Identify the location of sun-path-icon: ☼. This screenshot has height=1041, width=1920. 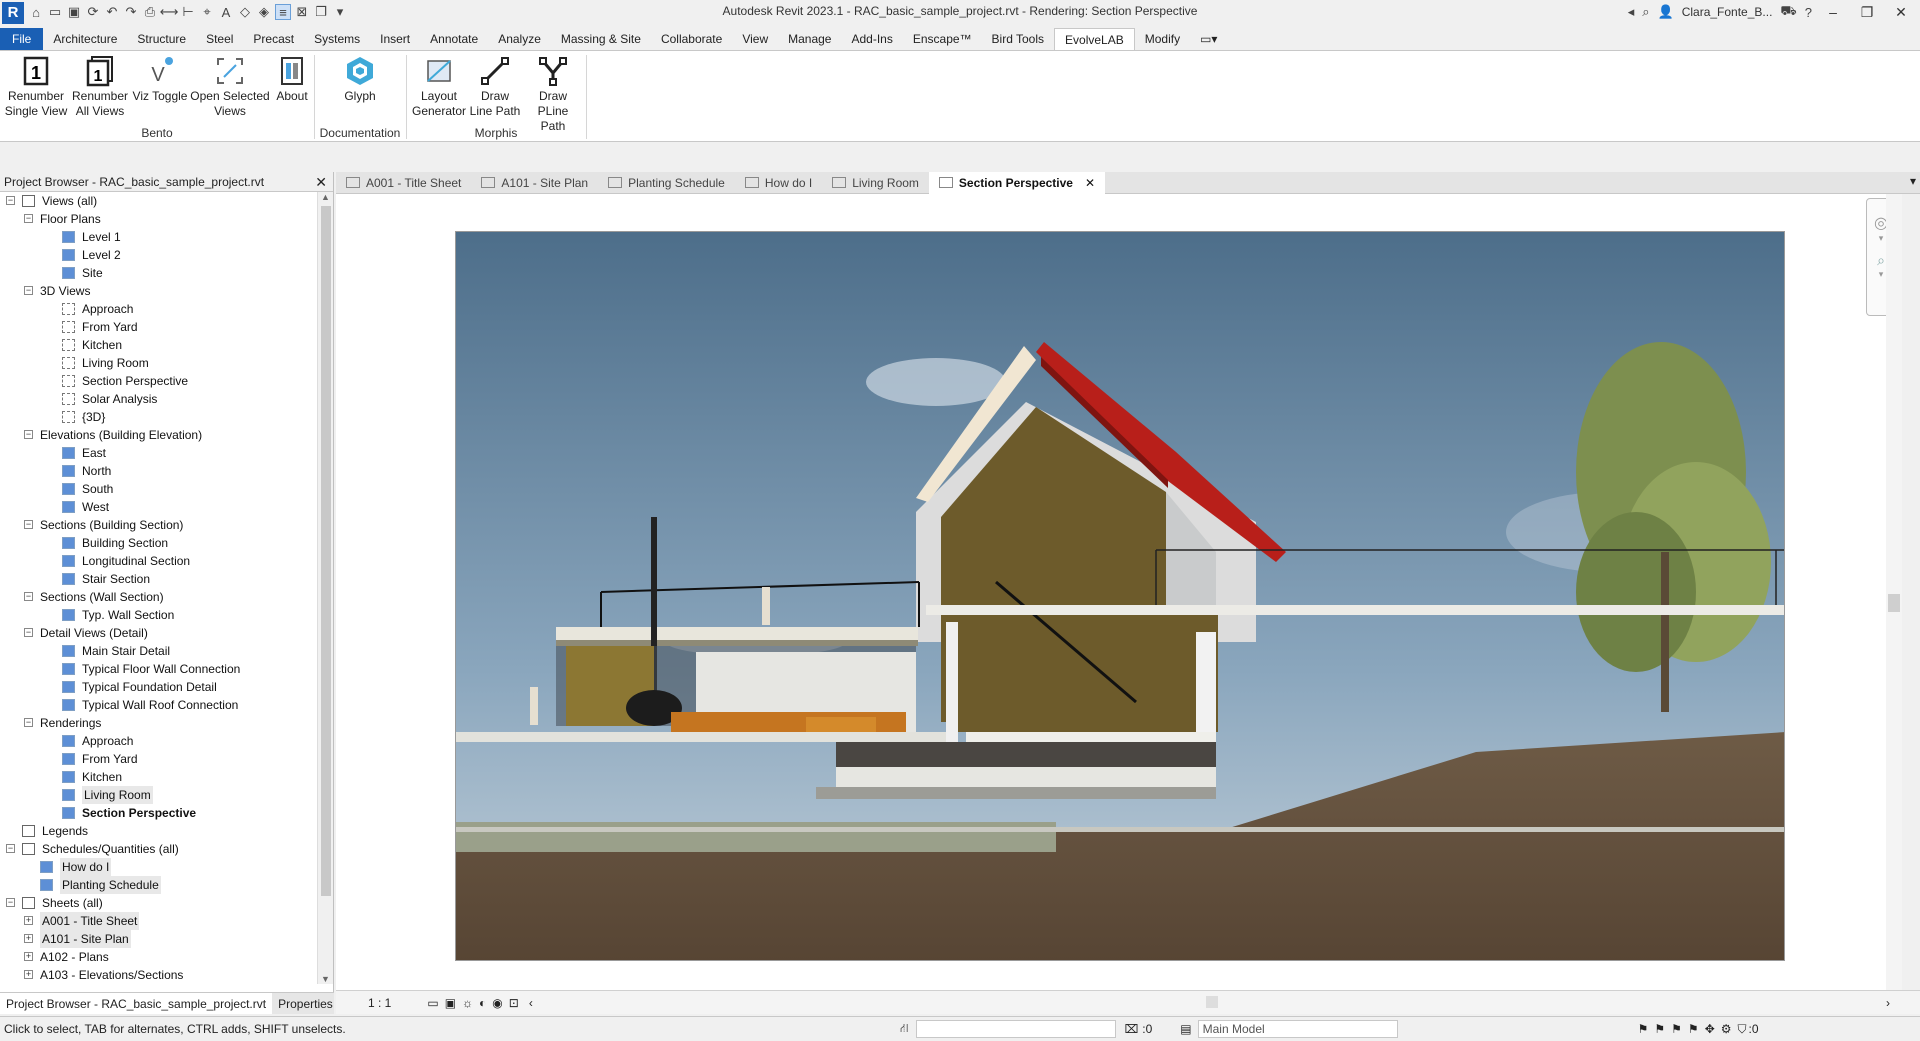
(467, 1003).